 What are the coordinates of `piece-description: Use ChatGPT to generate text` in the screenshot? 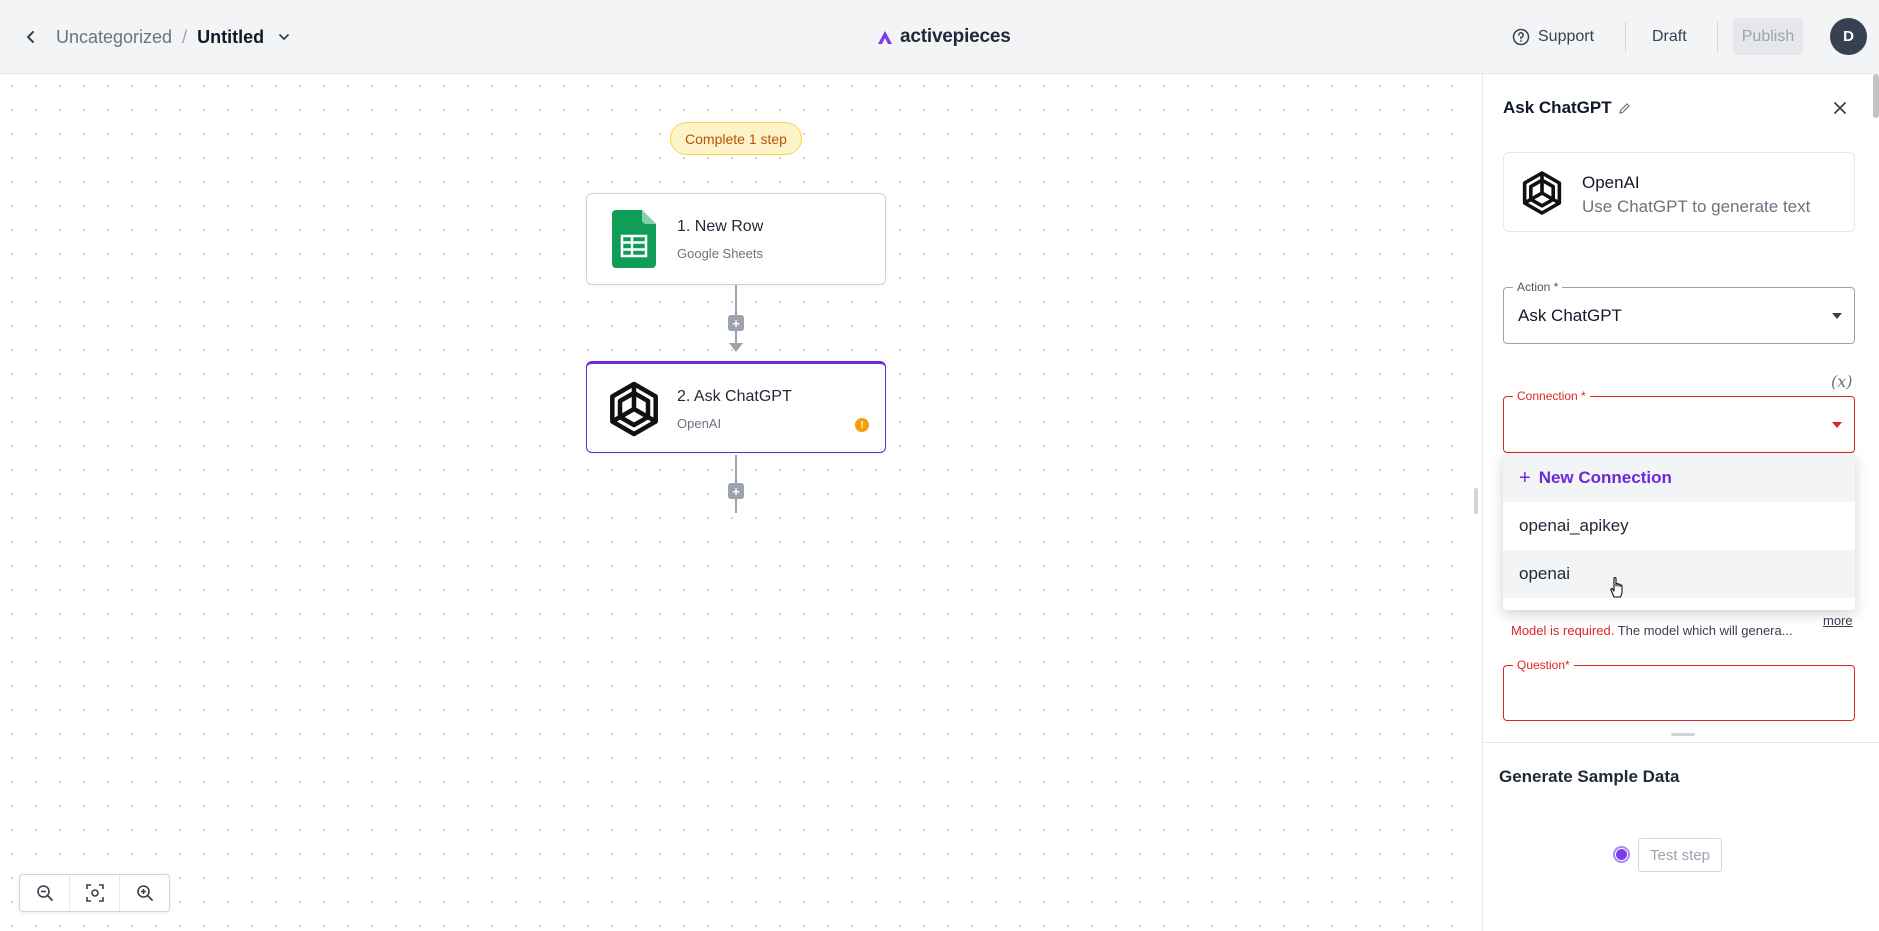 It's located at (1696, 206).